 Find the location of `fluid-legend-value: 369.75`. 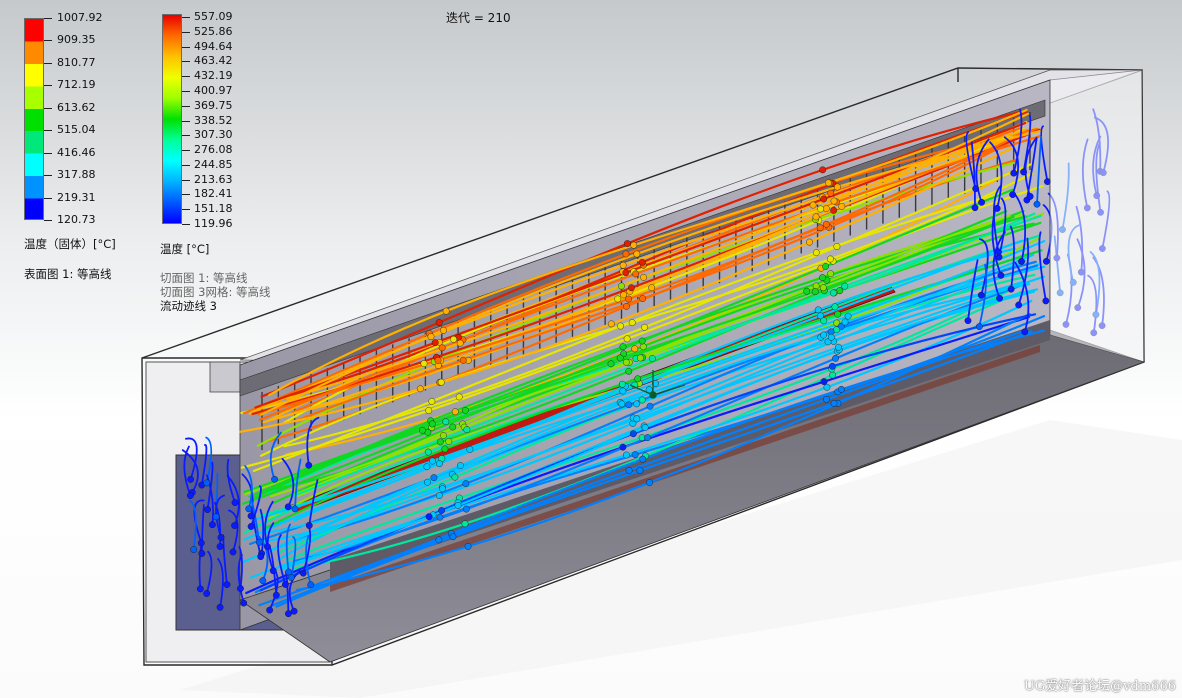

fluid-legend-value: 369.75 is located at coordinates (213, 105).